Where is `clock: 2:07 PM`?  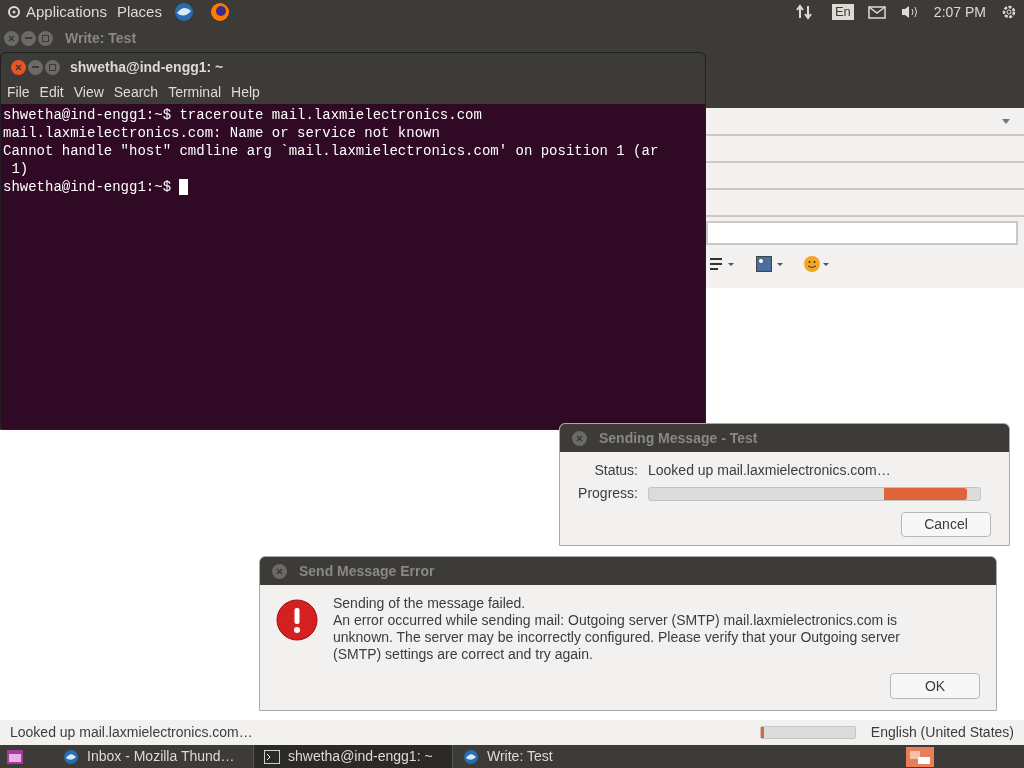
clock: 2:07 PM is located at coordinates (959, 12).